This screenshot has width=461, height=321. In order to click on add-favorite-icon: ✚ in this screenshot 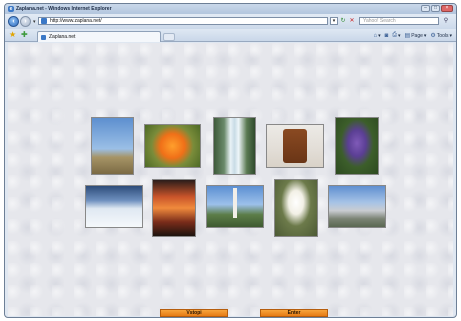, I will do `click(24, 35)`.